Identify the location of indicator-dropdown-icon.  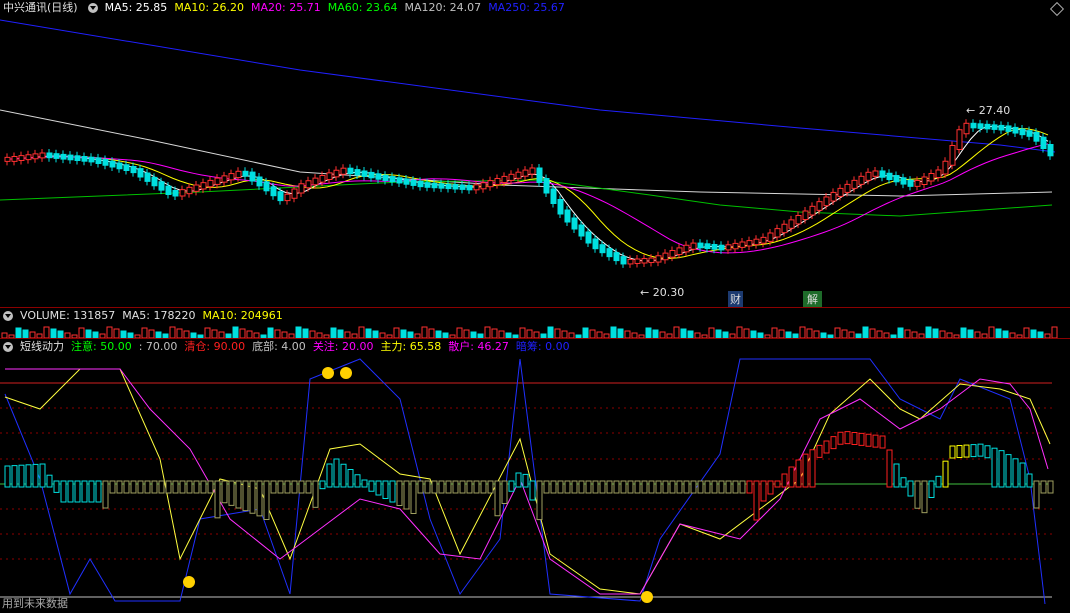
(8, 347).